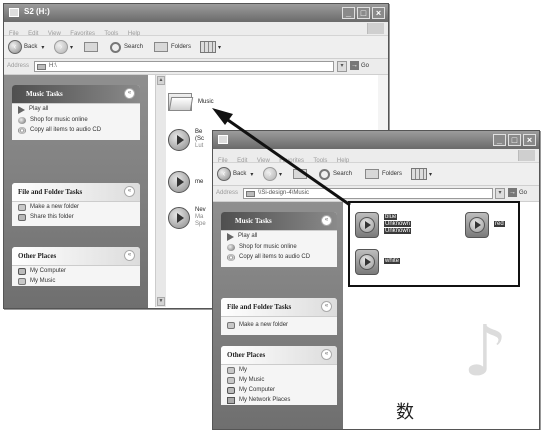 This screenshot has height=430, width=542. I want to click on menu-bar: File Edit View Favorites Tools Help, so click(196, 29).